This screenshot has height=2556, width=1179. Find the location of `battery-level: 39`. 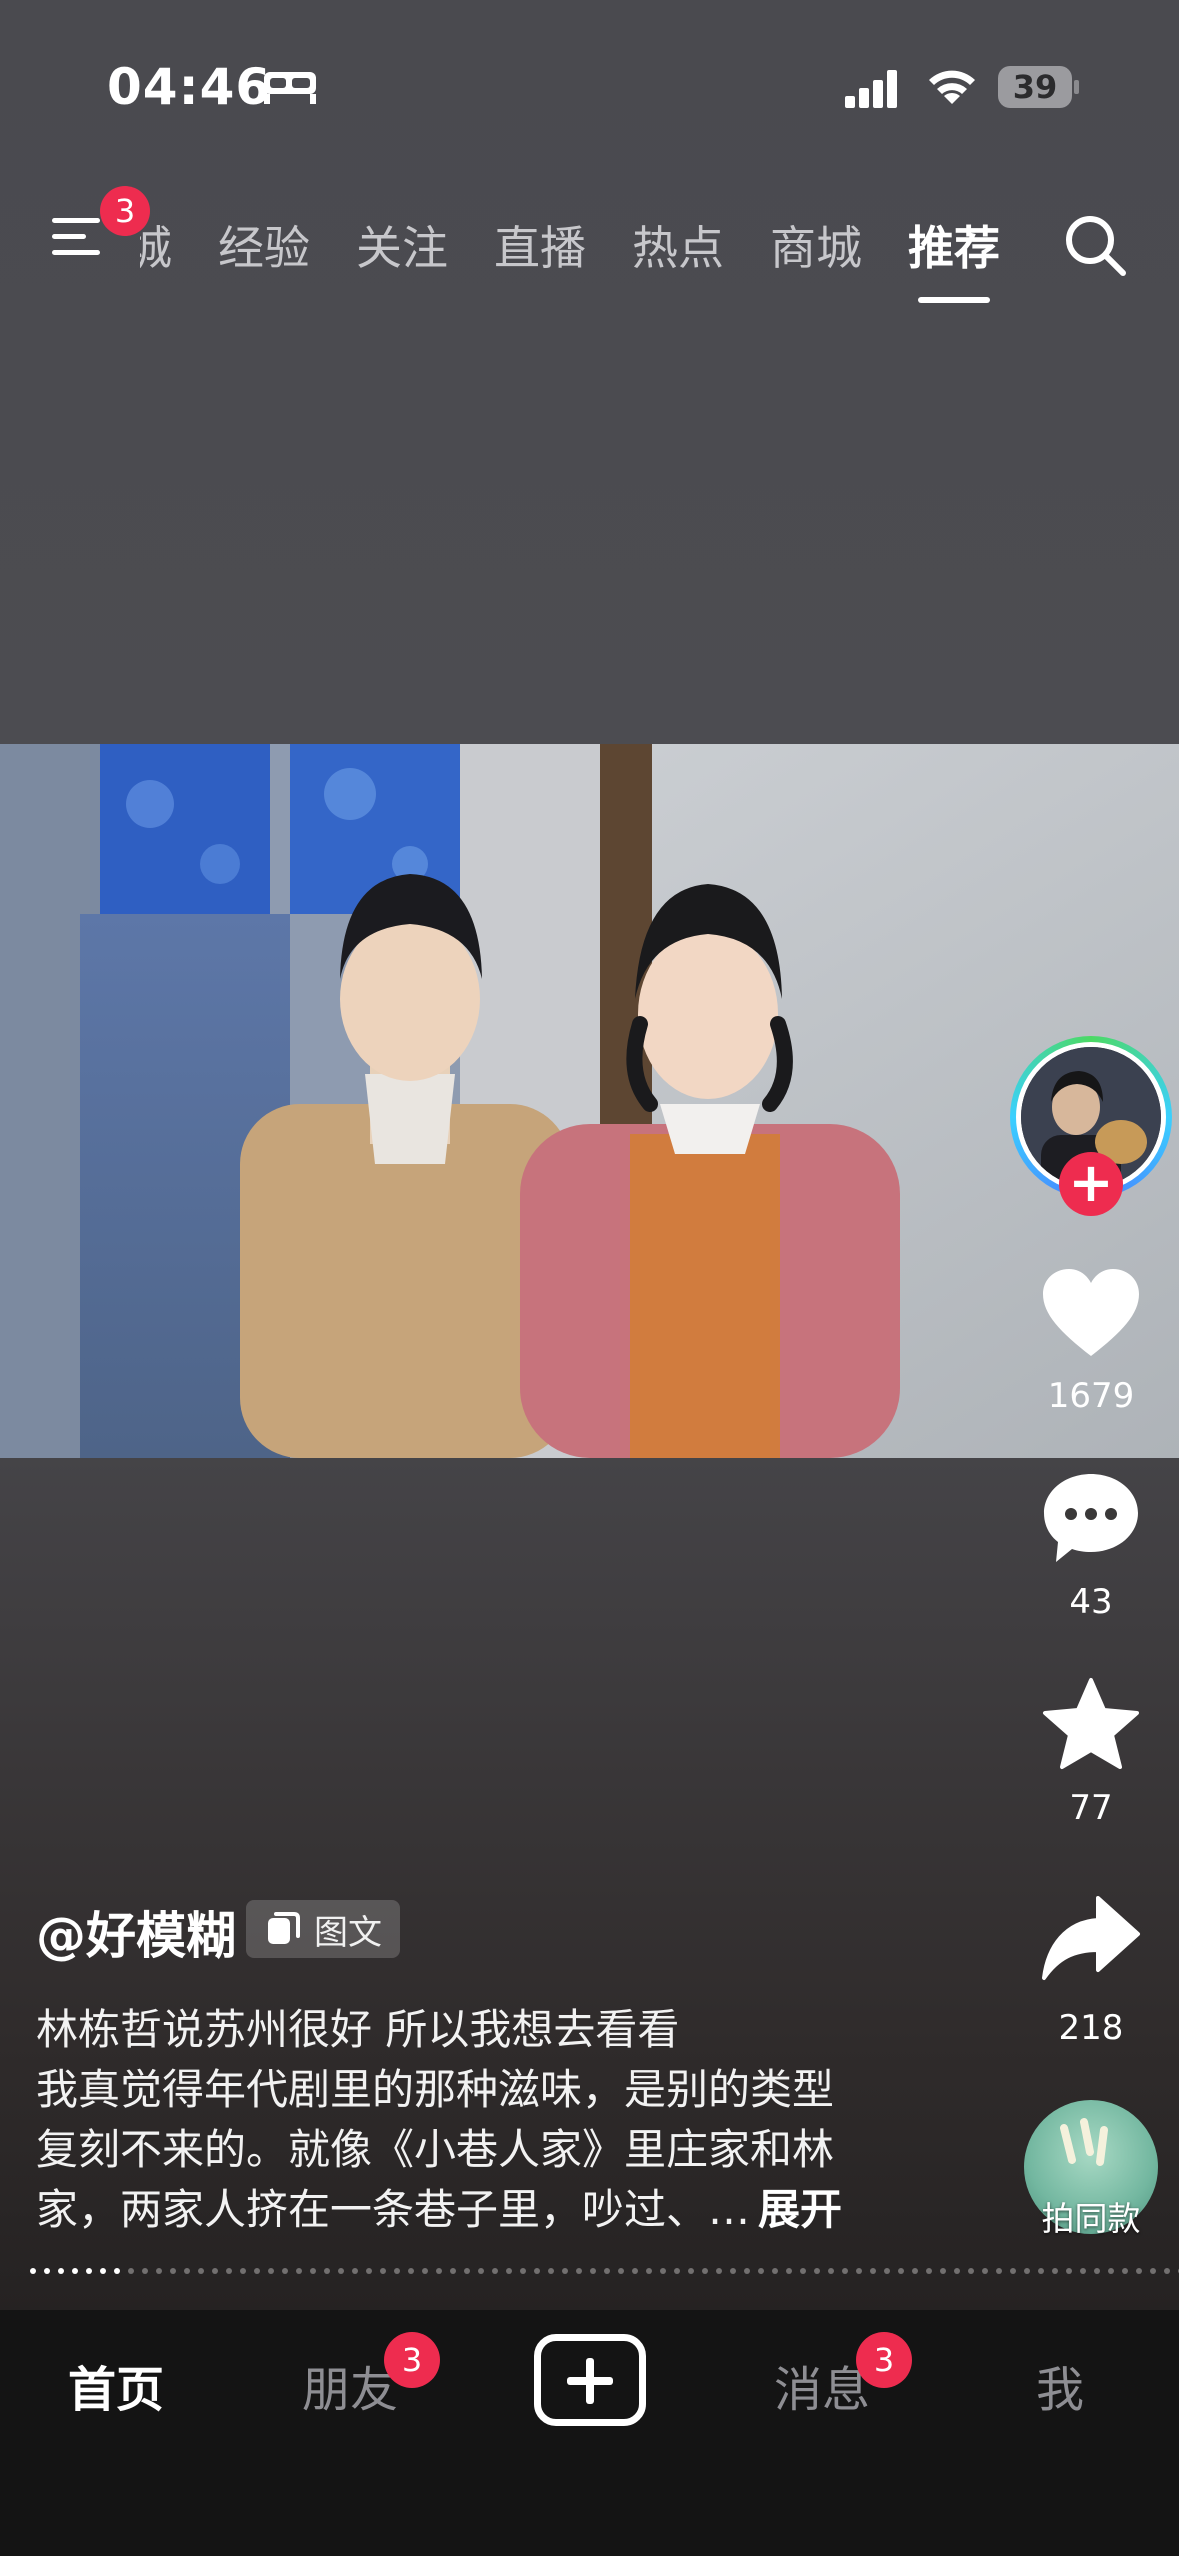

battery-level: 39 is located at coordinates (1035, 87).